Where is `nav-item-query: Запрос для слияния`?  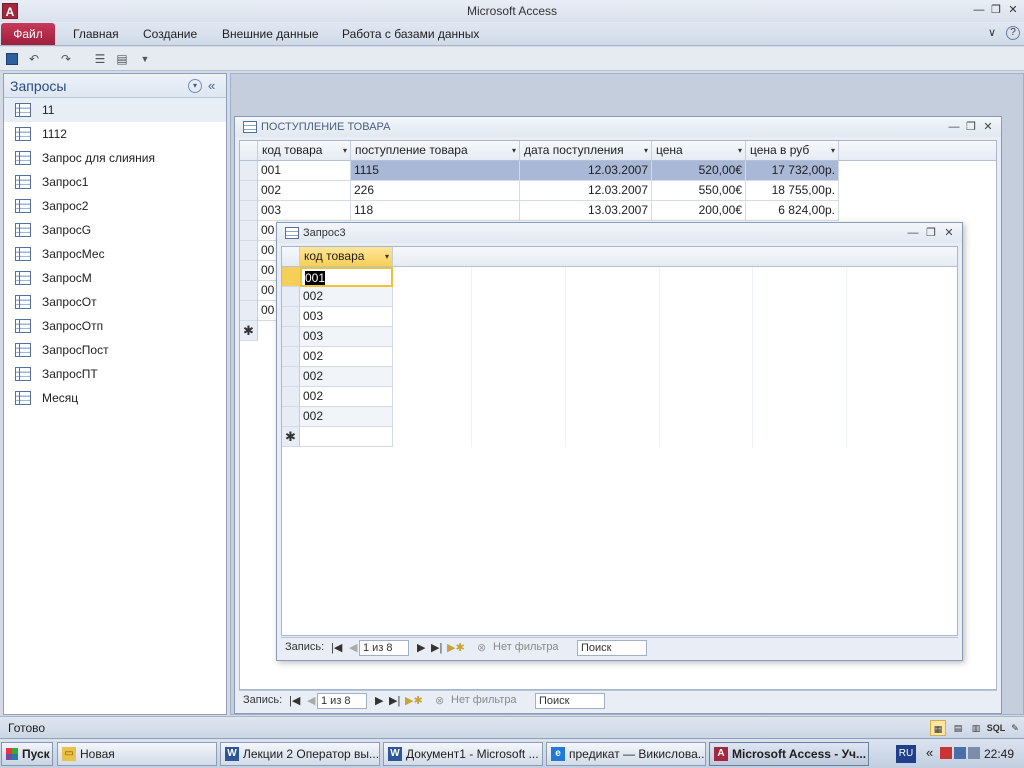
nav-item-query: Запрос для слияния is located at coordinates (115, 158).